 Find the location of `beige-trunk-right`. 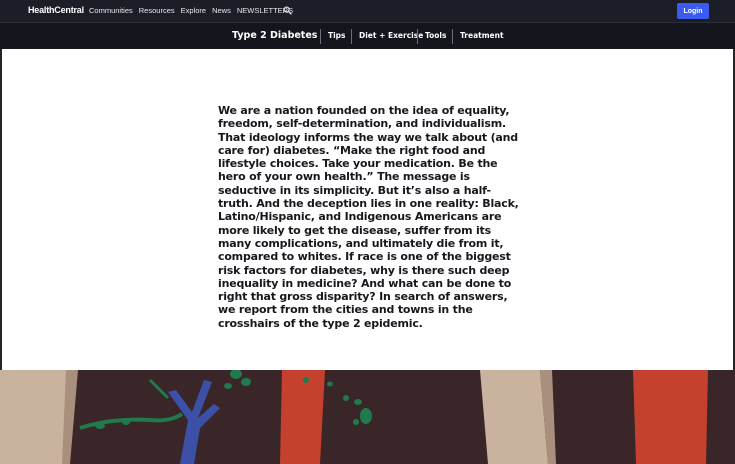

beige-trunk-right is located at coordinates (514, 417).